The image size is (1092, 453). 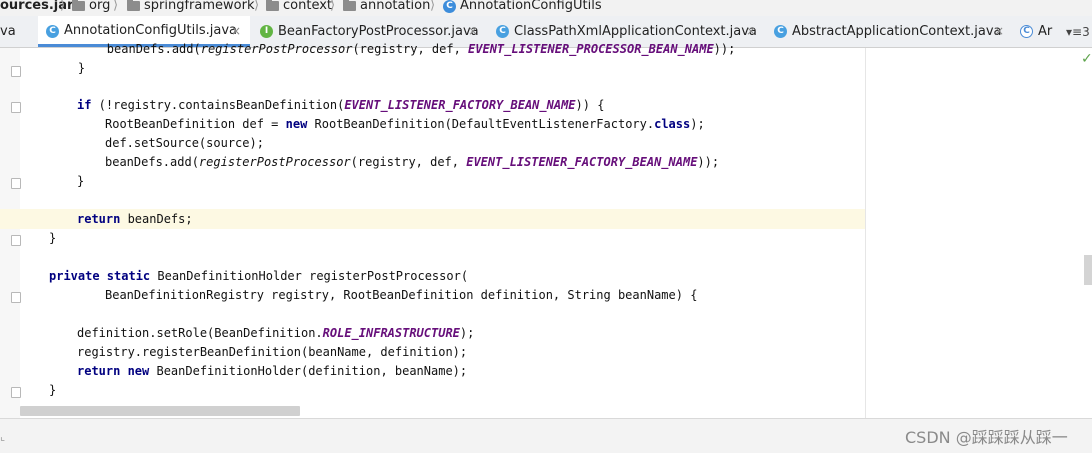 I want to click on breadcrumb-org: org, so click(x=99, y=7).